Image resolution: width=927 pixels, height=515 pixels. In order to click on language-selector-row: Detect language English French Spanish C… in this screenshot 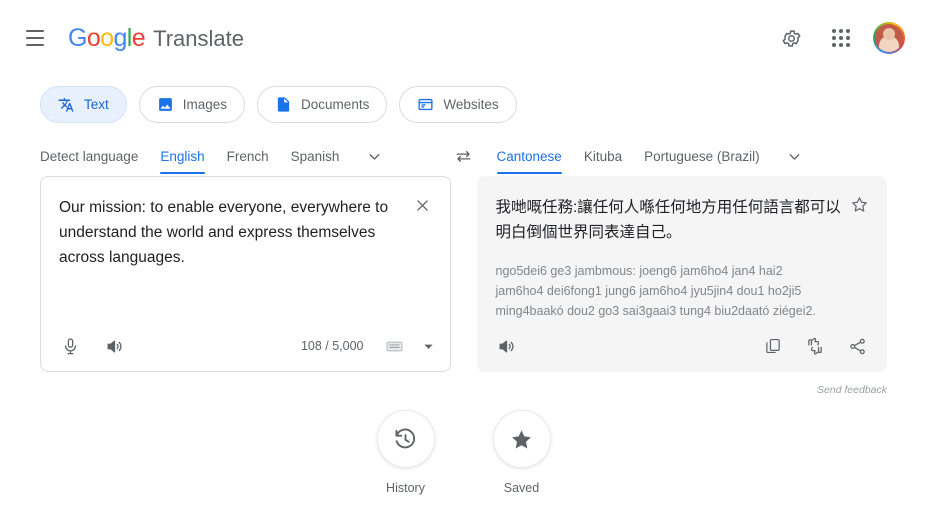, I will do `click(463, 156)`.